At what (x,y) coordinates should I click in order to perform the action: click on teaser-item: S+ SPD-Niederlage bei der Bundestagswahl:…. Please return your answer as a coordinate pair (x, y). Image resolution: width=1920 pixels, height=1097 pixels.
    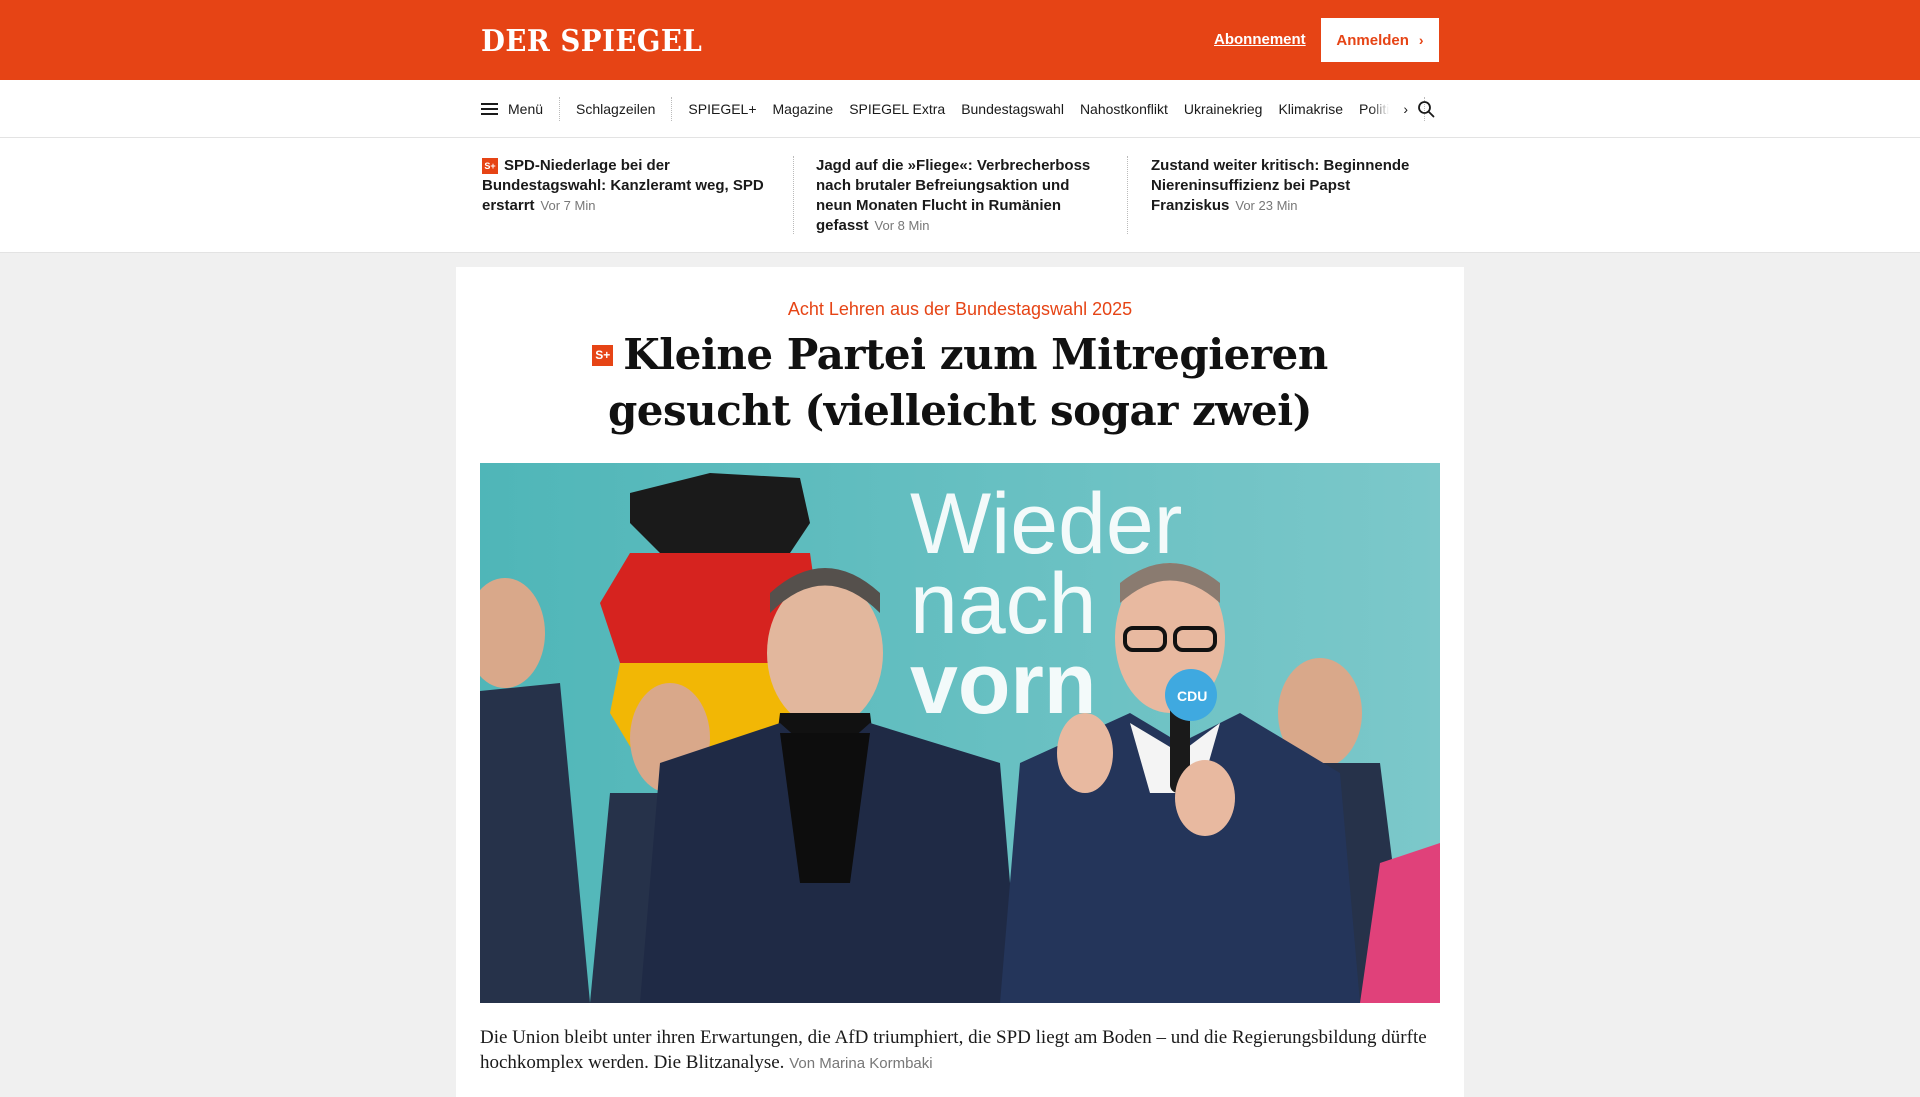
    Looking at the image, I should click on (627, 186).